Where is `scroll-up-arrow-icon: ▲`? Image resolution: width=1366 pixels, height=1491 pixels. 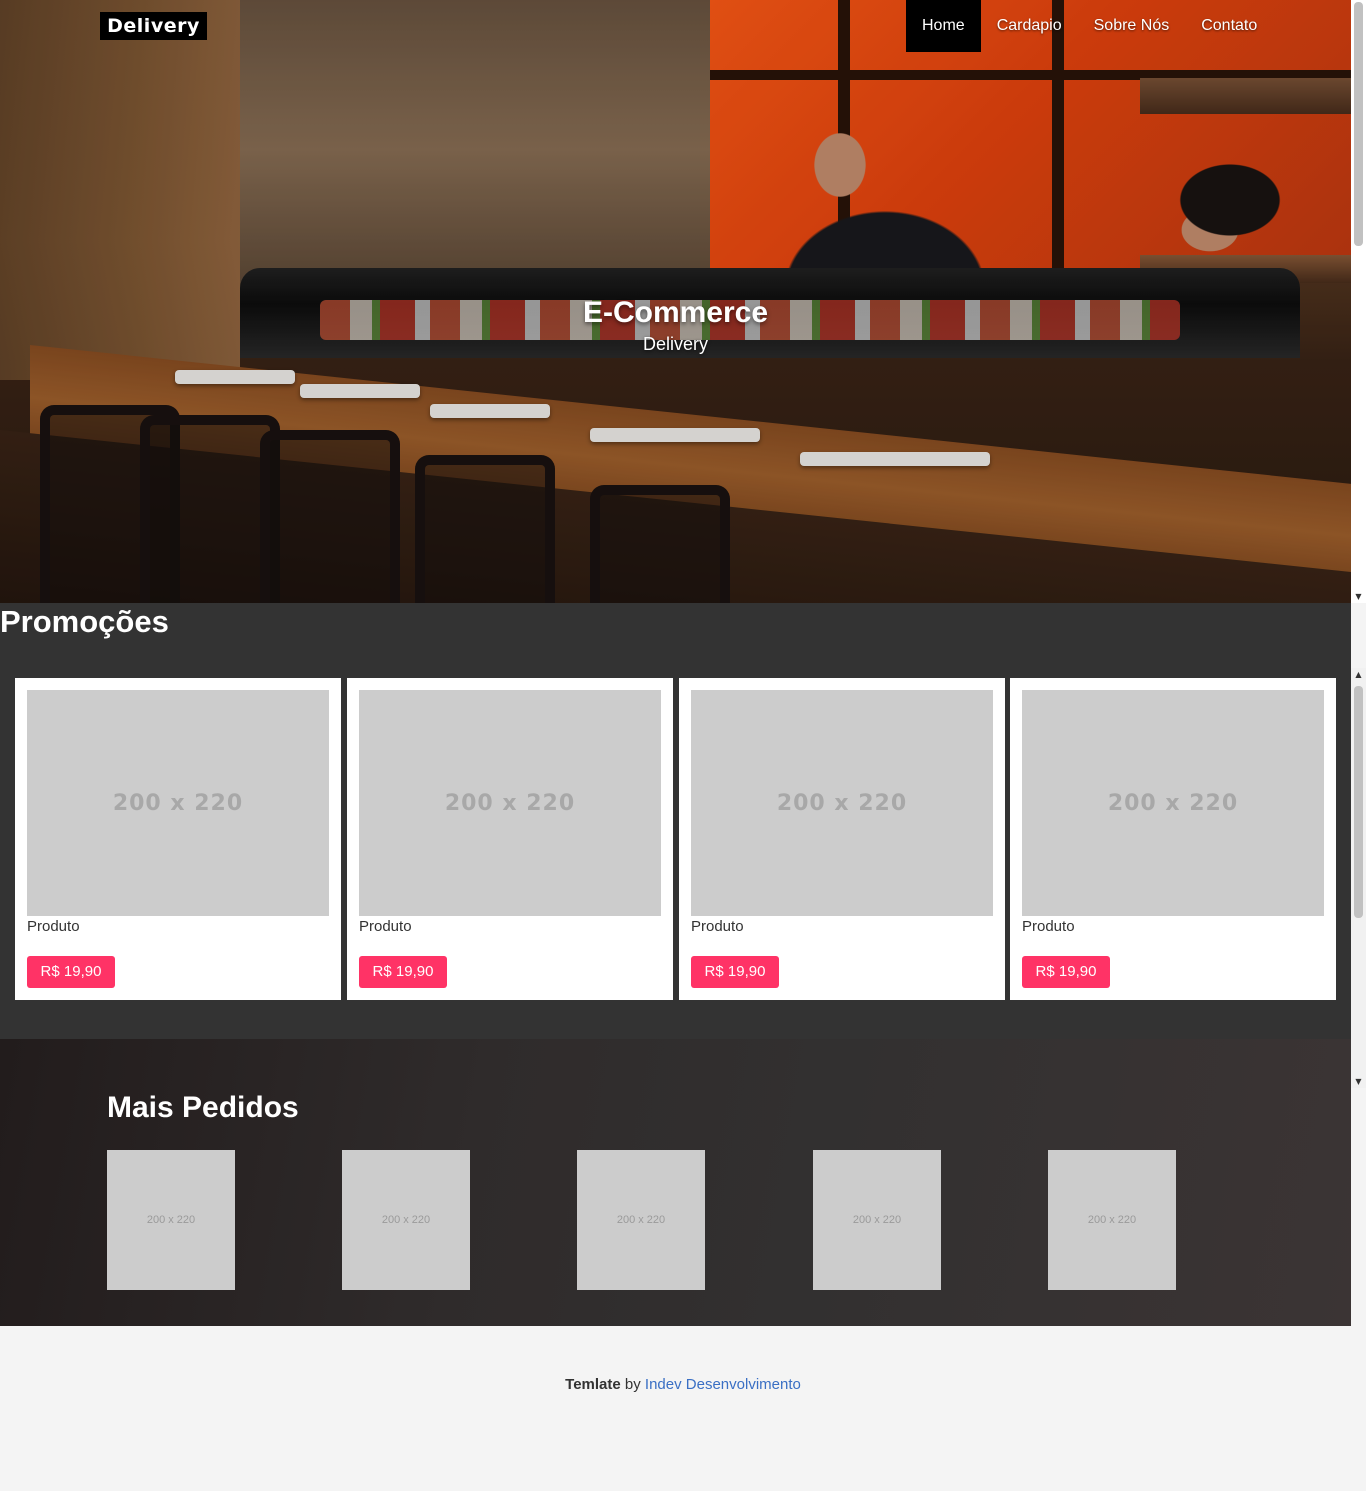
scroll-up-arrow-icon: ▲ is located at coordinates (1358, 674).